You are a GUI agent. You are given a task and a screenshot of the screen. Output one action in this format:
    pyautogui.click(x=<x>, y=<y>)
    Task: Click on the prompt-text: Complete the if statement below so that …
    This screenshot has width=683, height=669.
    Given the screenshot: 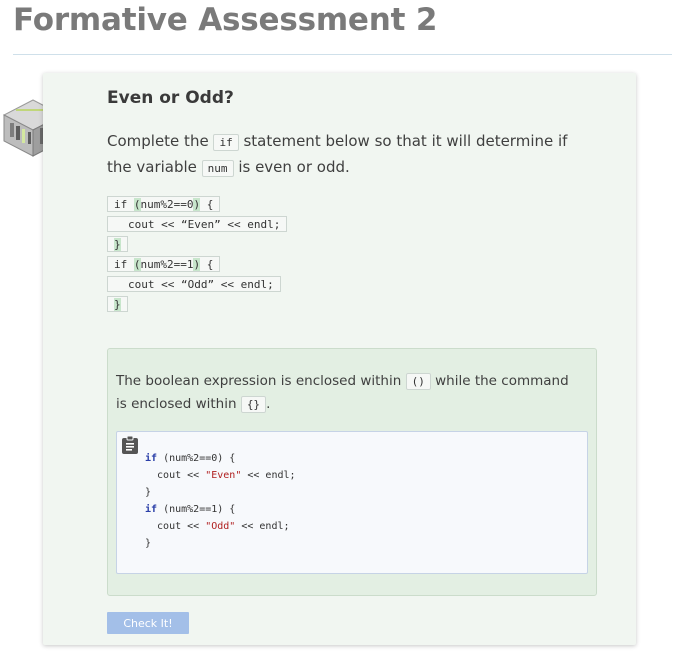 What is the action you would take?
    pyautogui.click(x=347, y=155)
    